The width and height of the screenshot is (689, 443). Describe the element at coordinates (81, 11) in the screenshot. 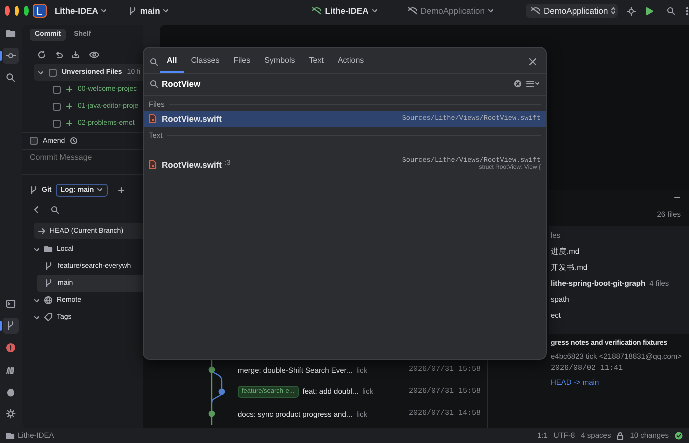

I see `project-selector: Lithe-IDEA` at that location.